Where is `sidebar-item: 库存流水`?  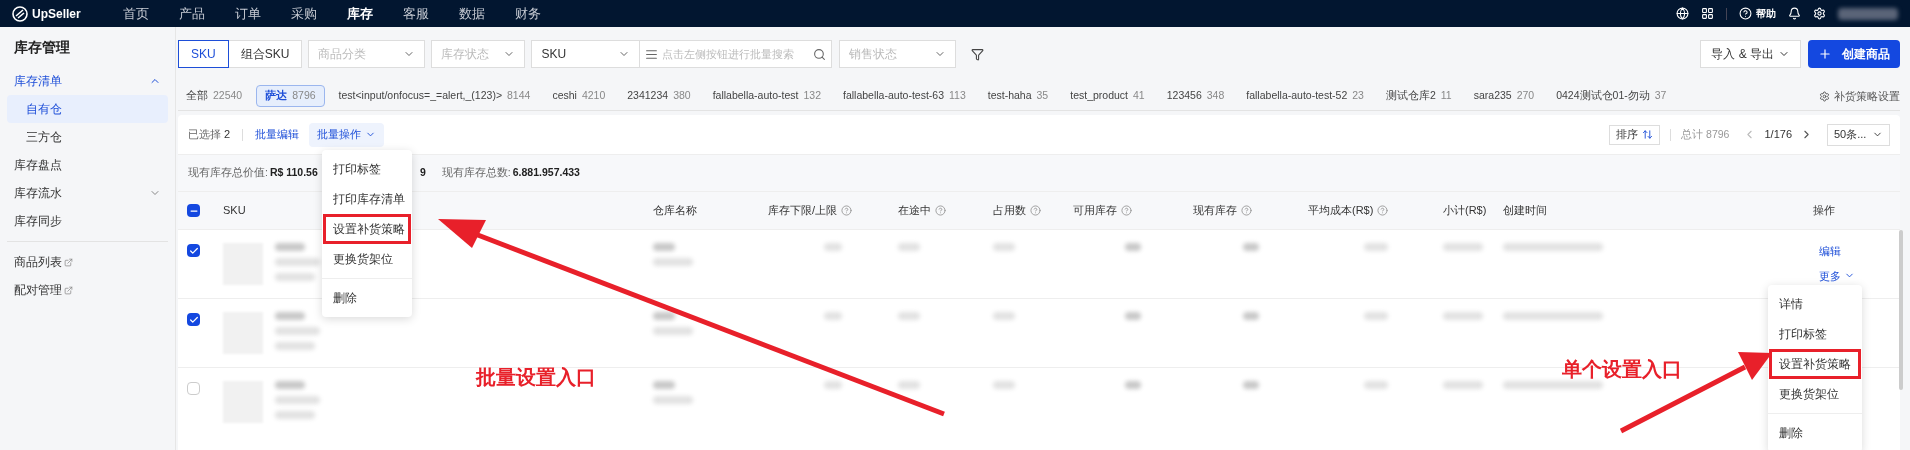
sidebar-item: 库存流水 is located at coordinates (87, 193).